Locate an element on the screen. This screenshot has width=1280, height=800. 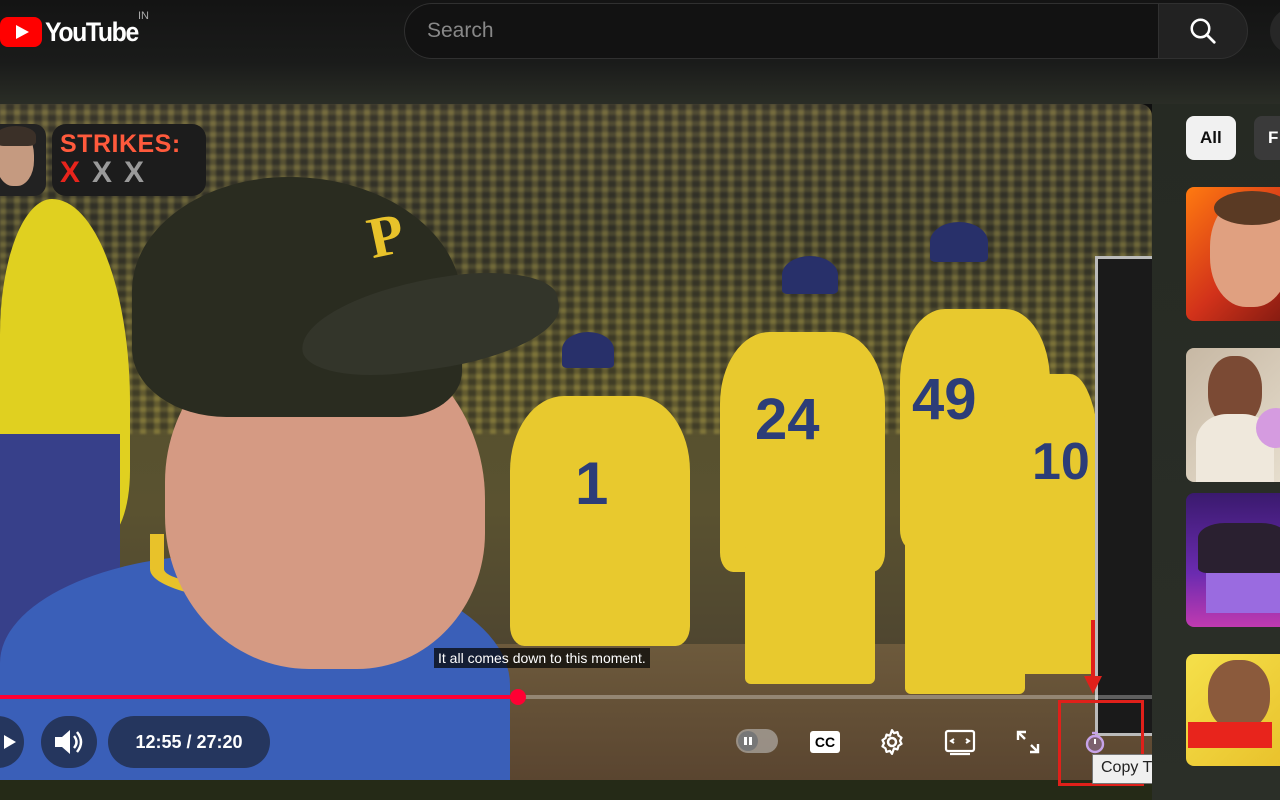
search-box is located at coordinates (782, 31).